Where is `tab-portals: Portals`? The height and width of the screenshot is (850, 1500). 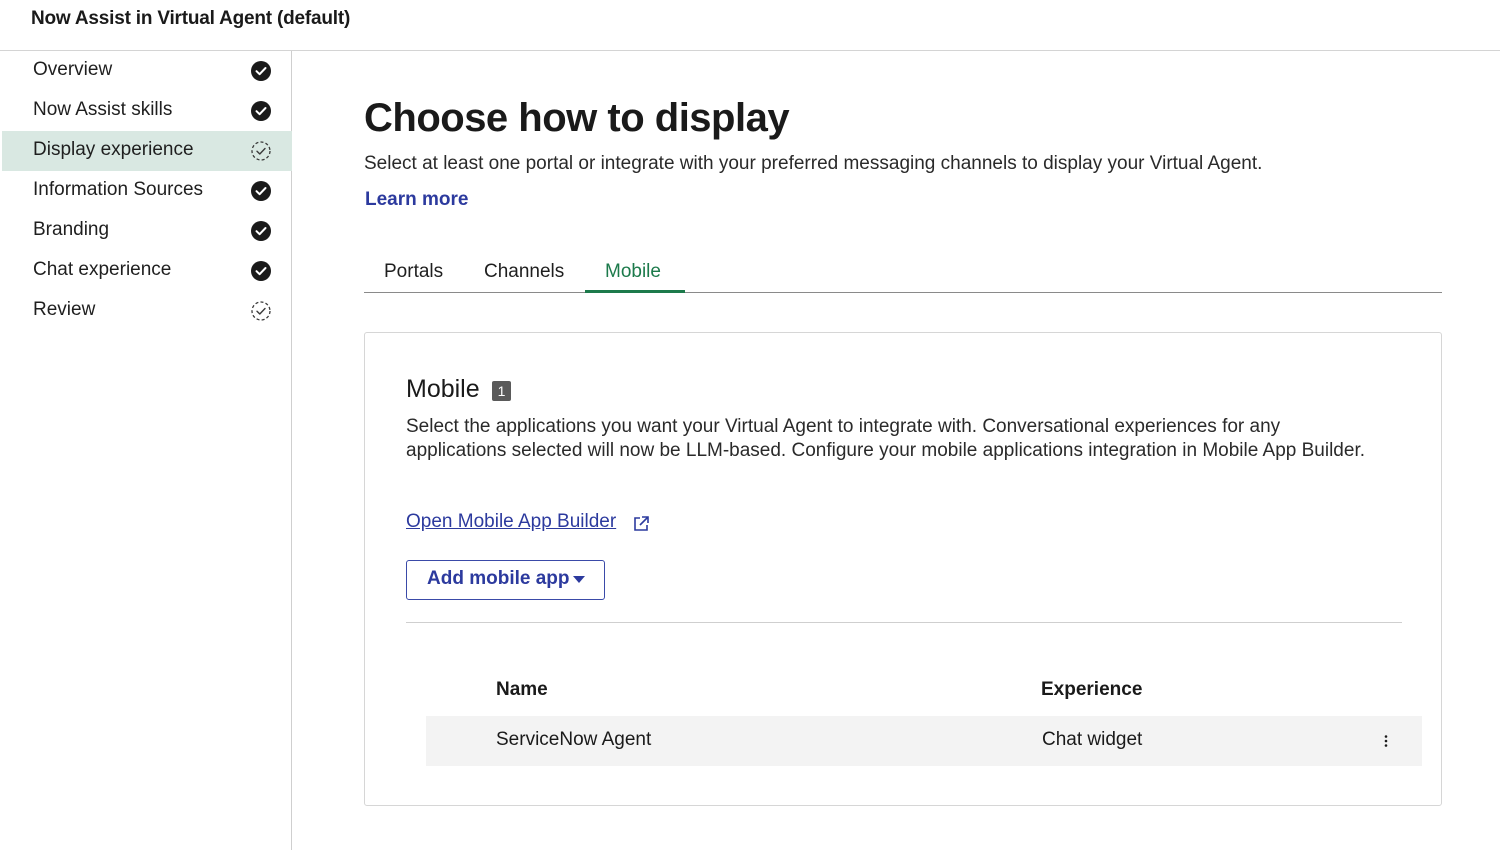
tab-portals: Portals is located at coordinates (414, 272).